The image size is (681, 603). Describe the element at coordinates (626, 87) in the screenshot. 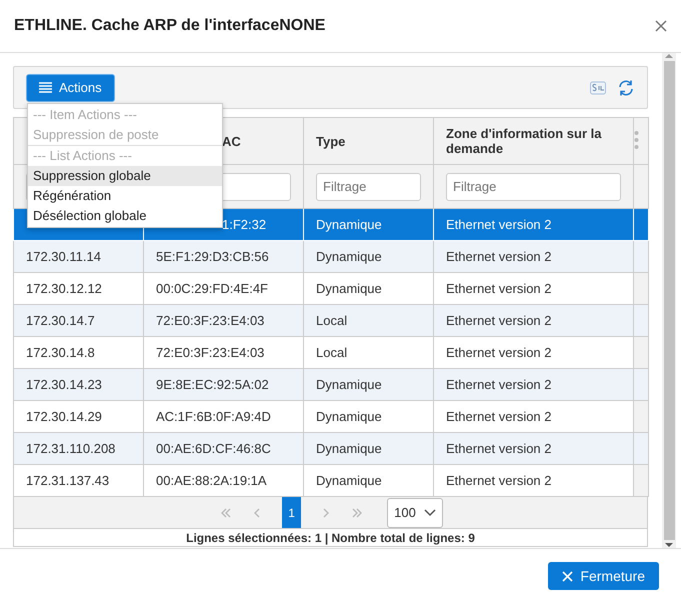

I see `refresh-icon` at that location.